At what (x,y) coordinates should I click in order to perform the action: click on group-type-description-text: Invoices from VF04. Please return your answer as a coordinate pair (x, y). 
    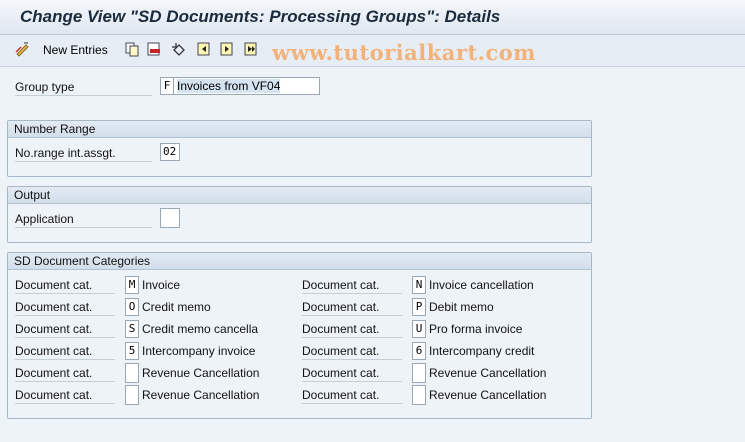
    Looking at the image, I should click on (229, 86).